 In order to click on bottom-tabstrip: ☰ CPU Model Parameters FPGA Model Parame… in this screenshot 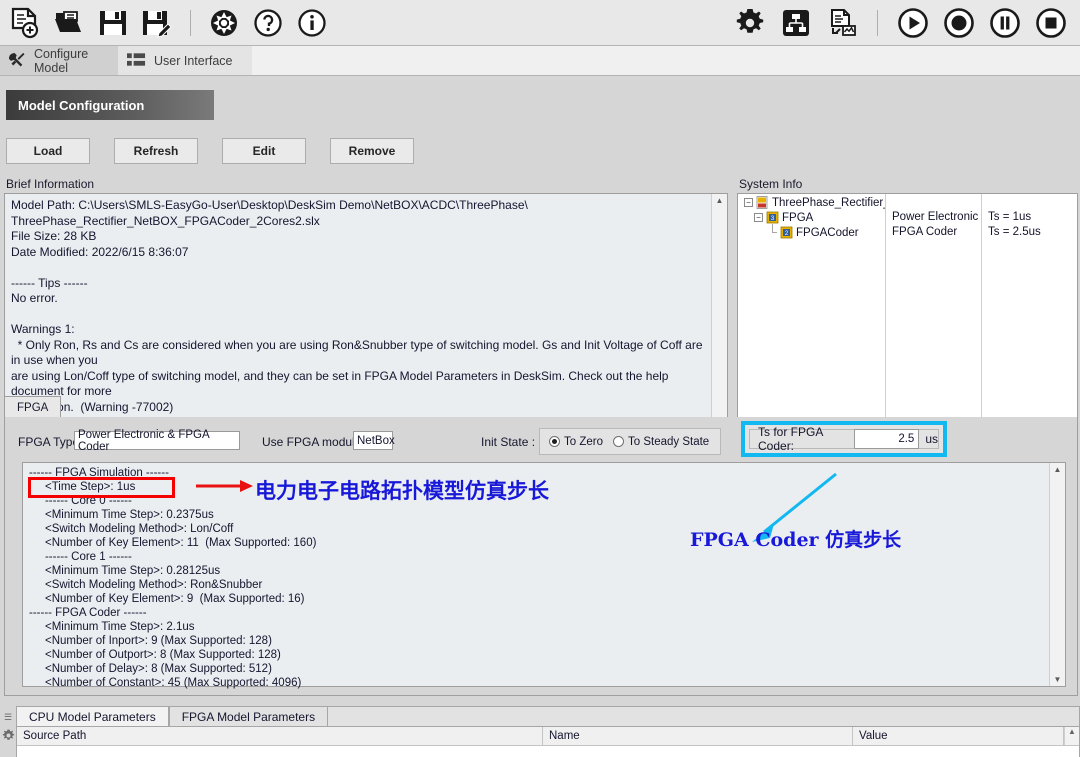, I will do `click(540, 716)`.